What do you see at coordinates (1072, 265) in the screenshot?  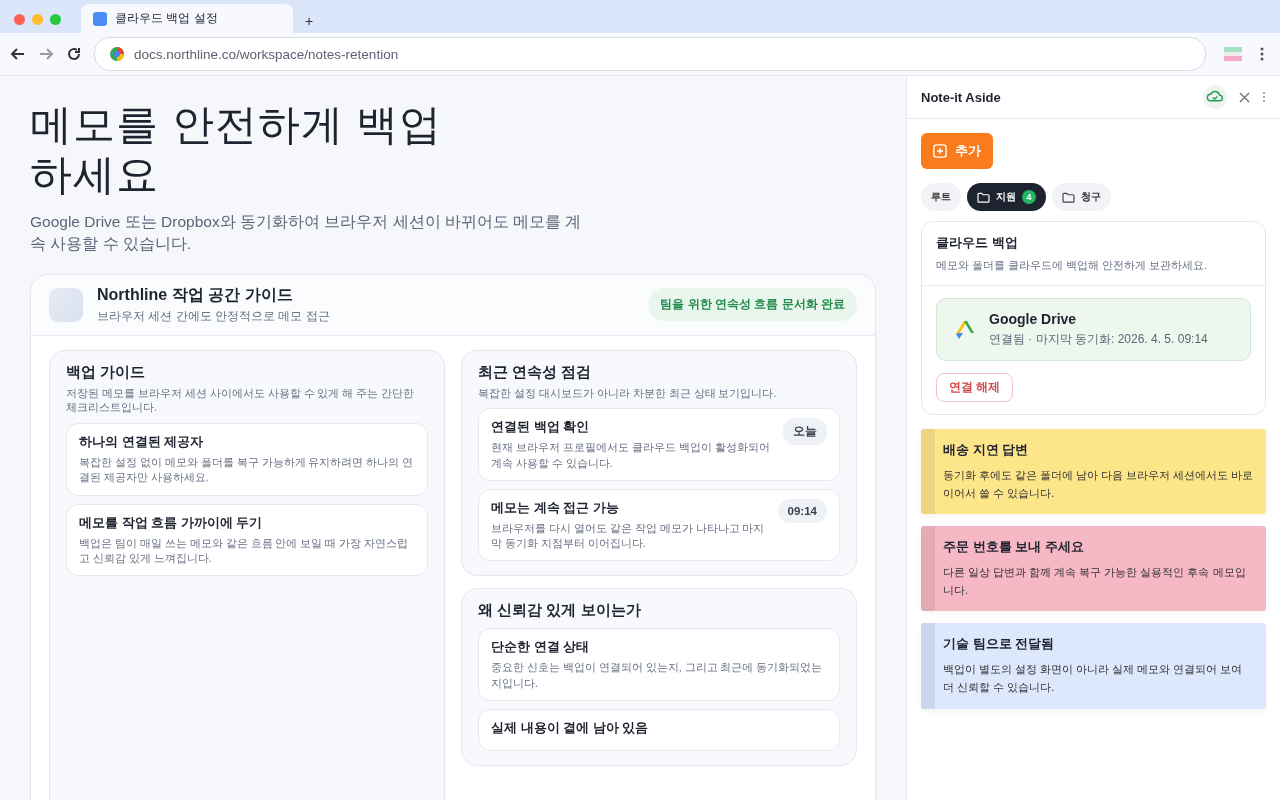 I see `backup-description: 메모와 폴더를 클라우드에 백업해 안전하게 보관하세요.` at bounding box center [1072, 265].